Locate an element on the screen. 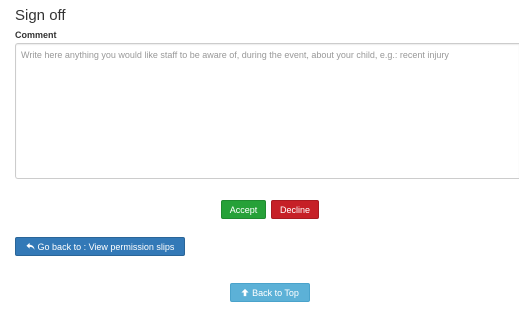  back-to-top-label: Back to Top is located at coordinates (275, 293).